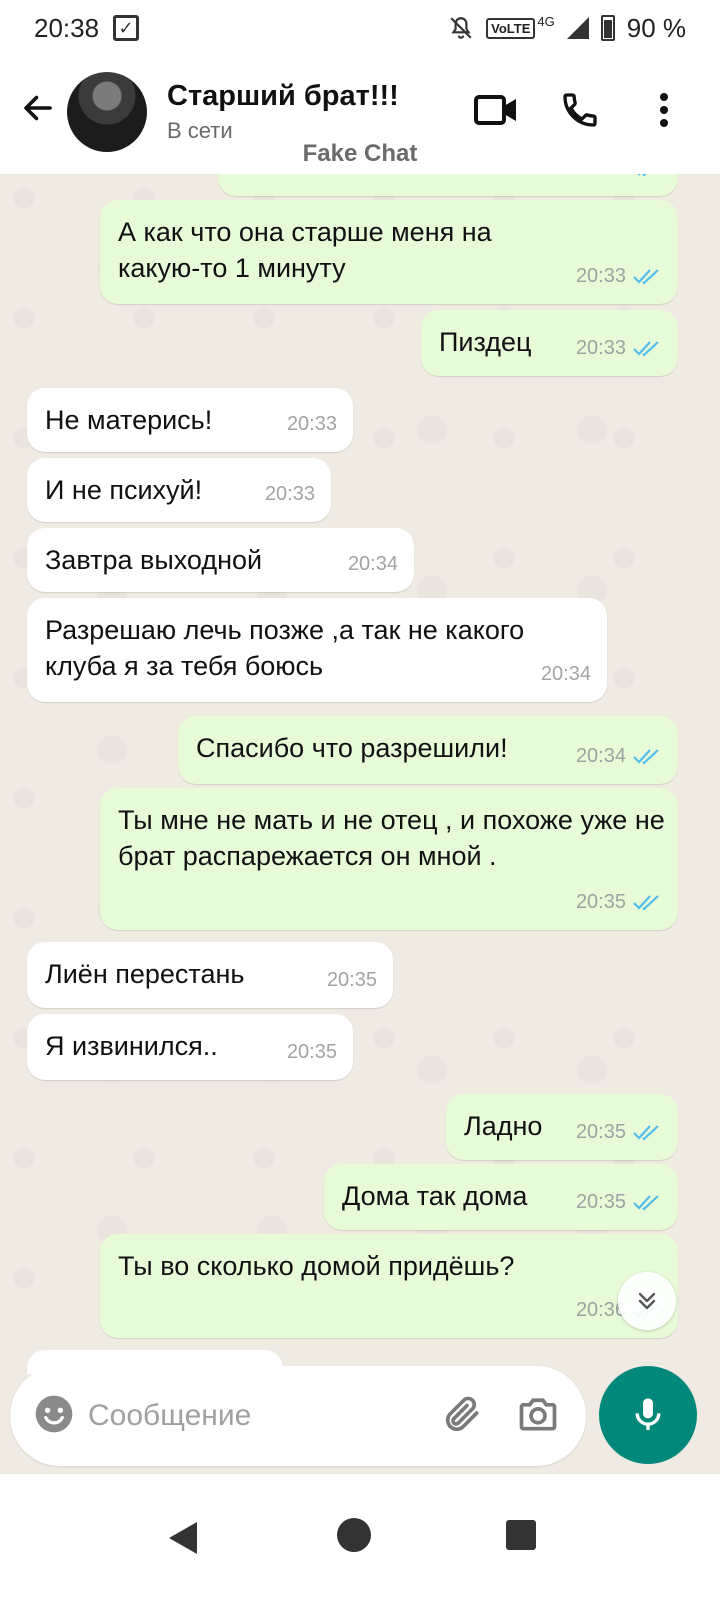  I want to click on double-chevron-down-icon, so click(647, 1301).